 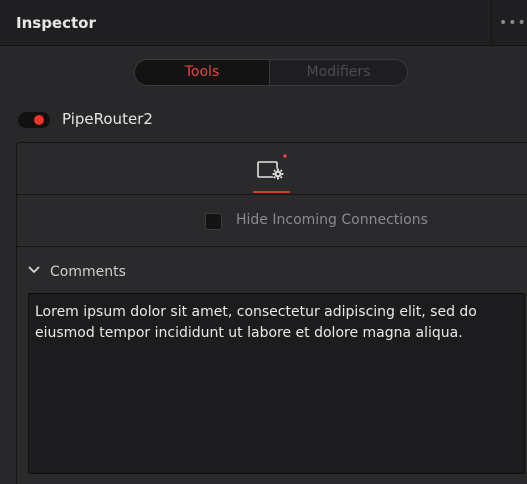 I want to click on control-tab-strip, so click(x=272, y=169).